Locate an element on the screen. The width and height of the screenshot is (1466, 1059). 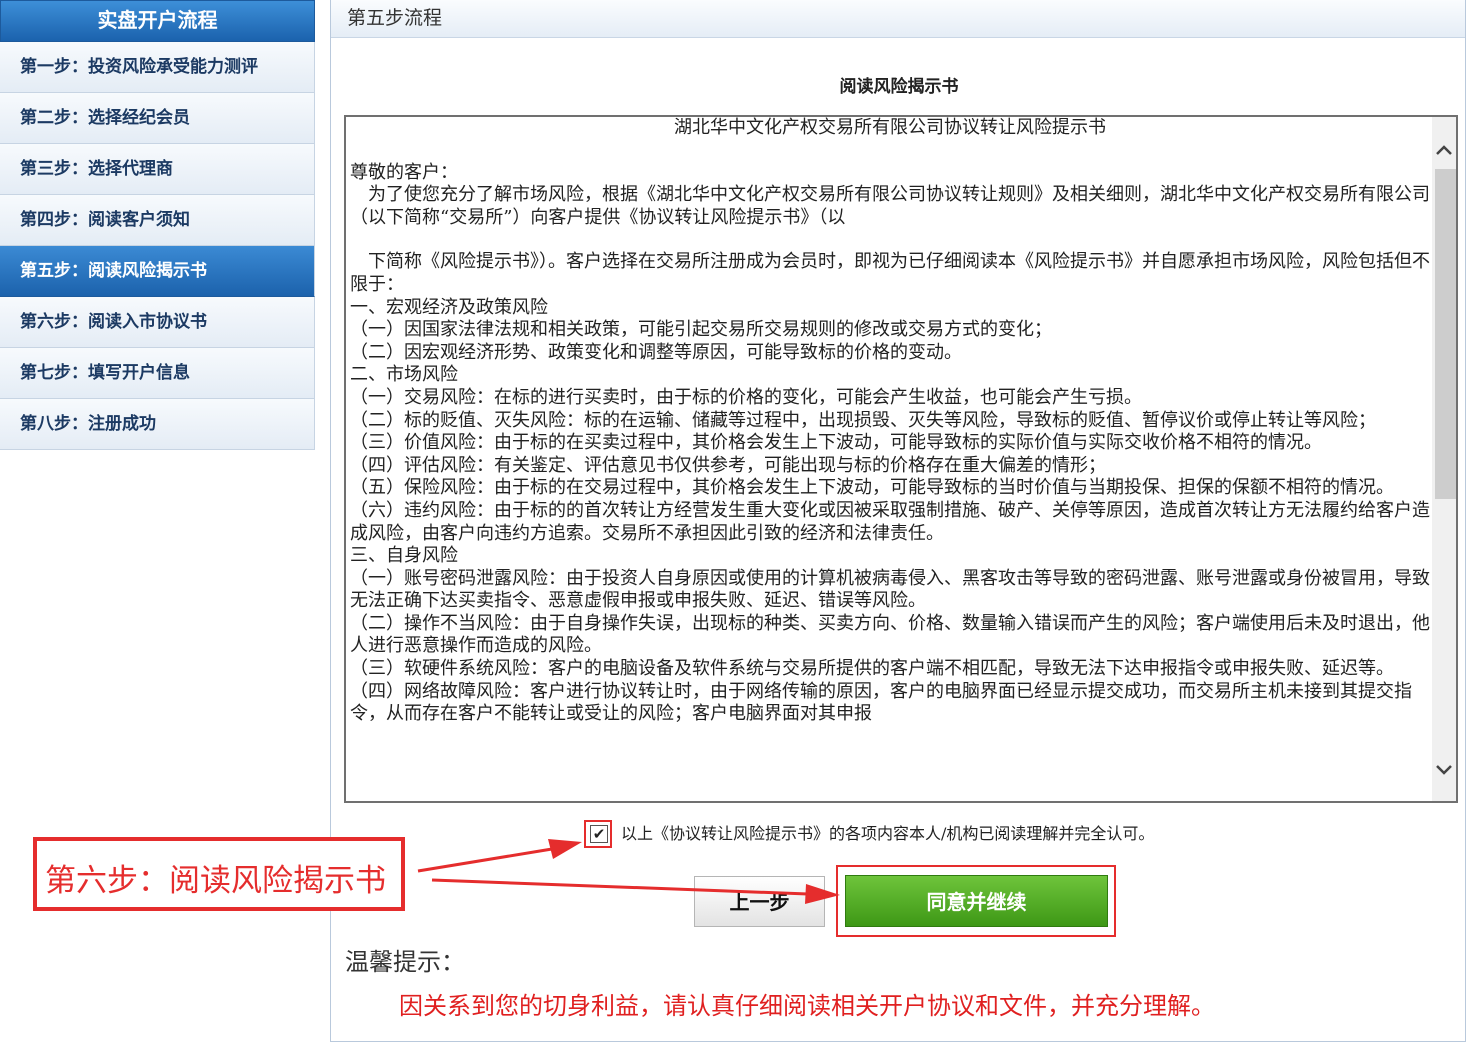
tip-title: 温馨提示： is located at coordinates (405, 962).